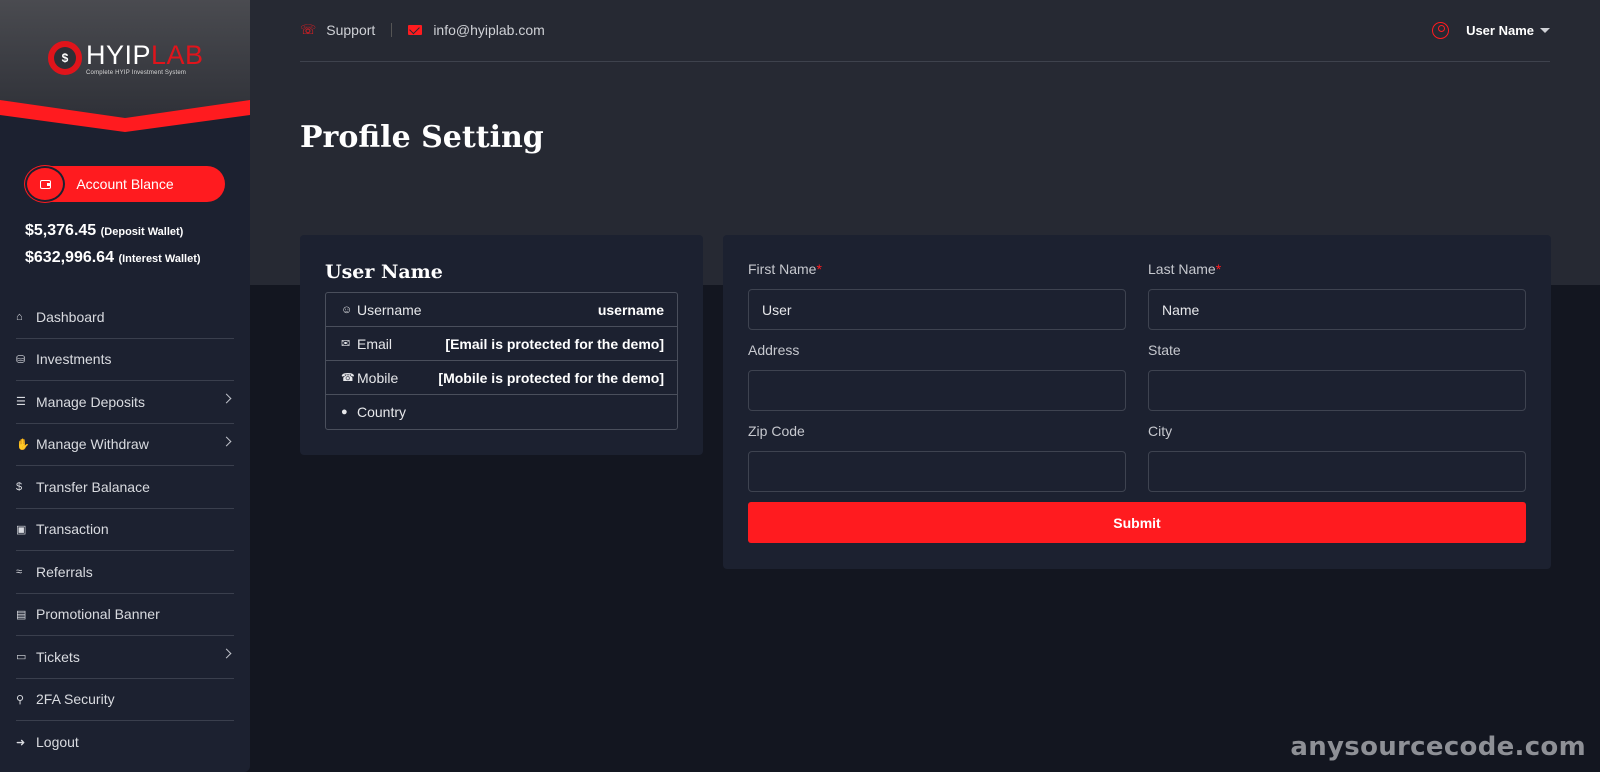 The height and width of the screenshot is (772, 1600). I want to click on list-item: ● Country, so click(501, 412).